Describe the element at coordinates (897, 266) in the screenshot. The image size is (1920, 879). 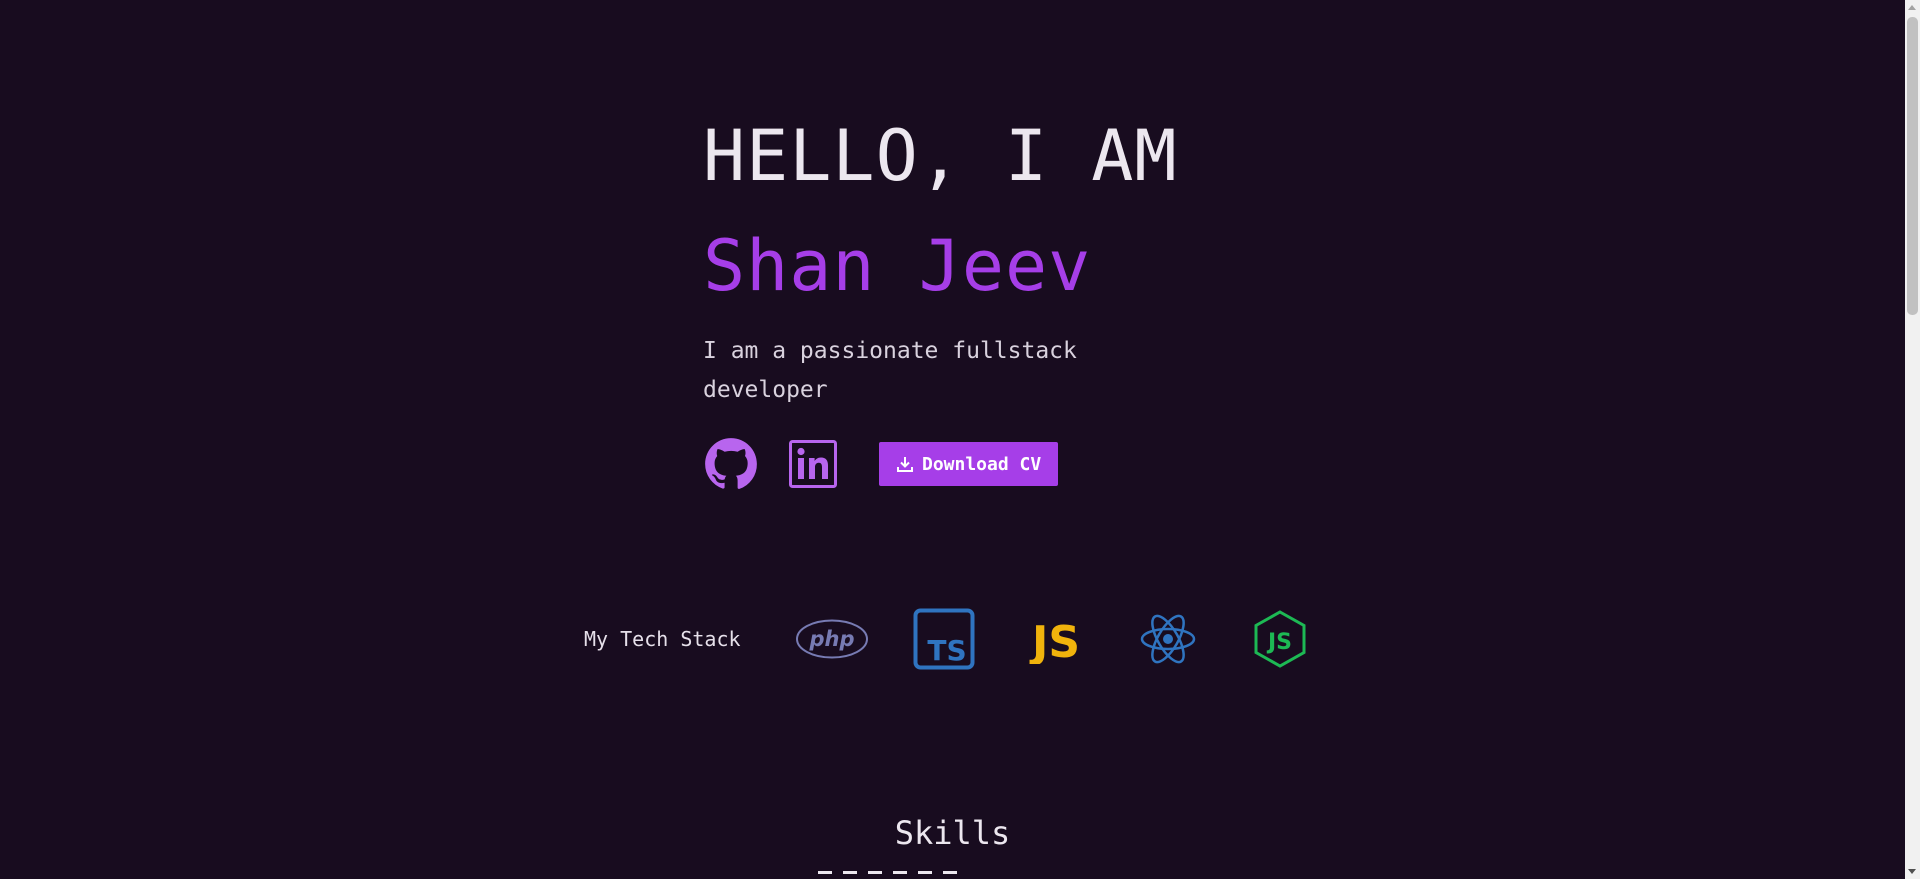
I see `hero-name: Shan Jeev` at that location.